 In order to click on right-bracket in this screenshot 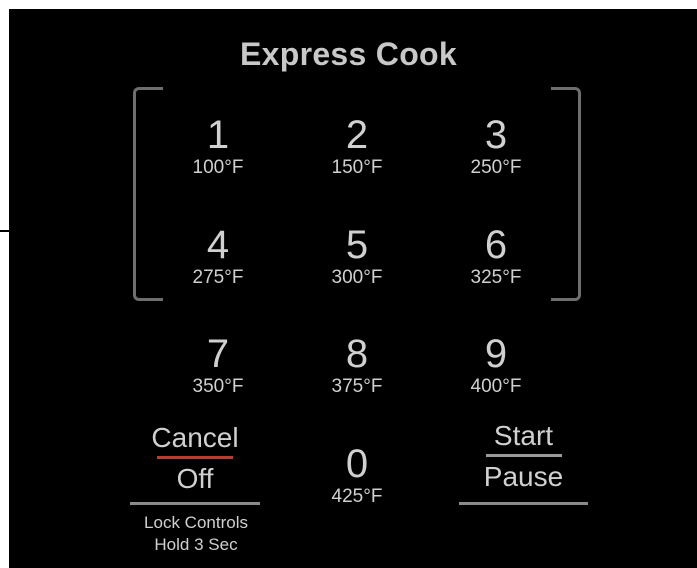, I will do `click(566, 194)`.